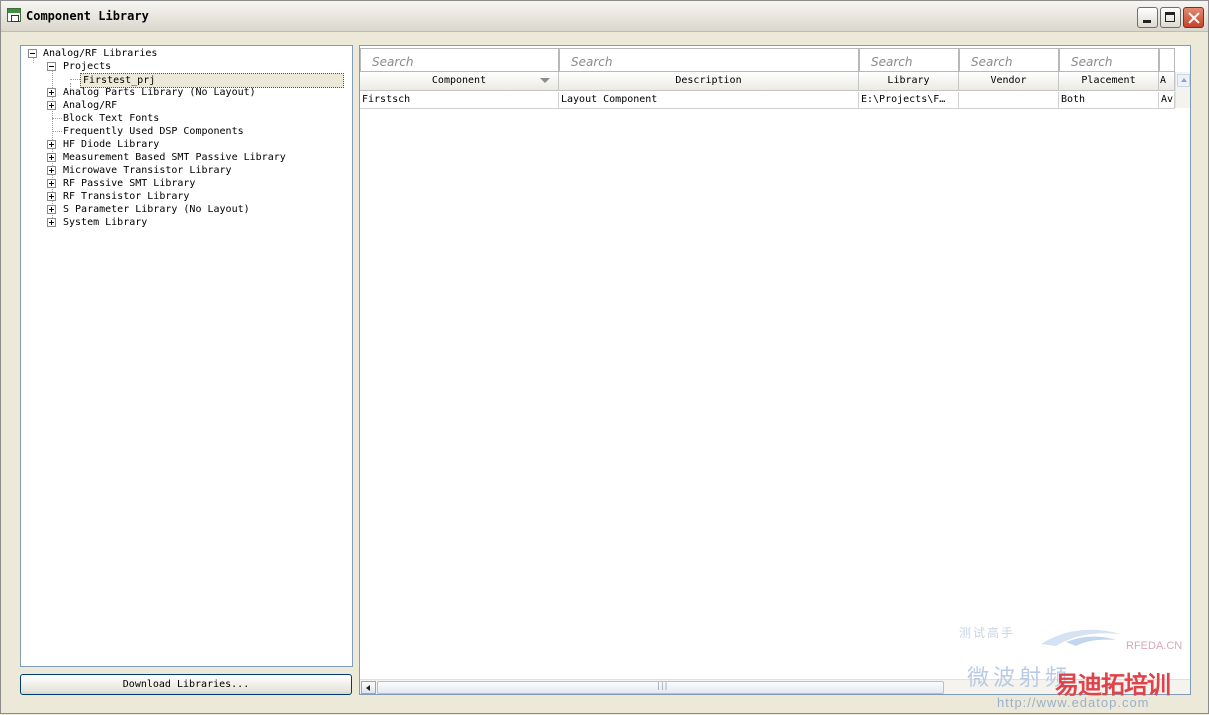 This screenshot has width=1209, height=715. What do you see at coordinates (174, 157) in the screenshot?
I see `tree-item-label: Measurement Based SMT Passive Library` at bounding box center [174, 157].